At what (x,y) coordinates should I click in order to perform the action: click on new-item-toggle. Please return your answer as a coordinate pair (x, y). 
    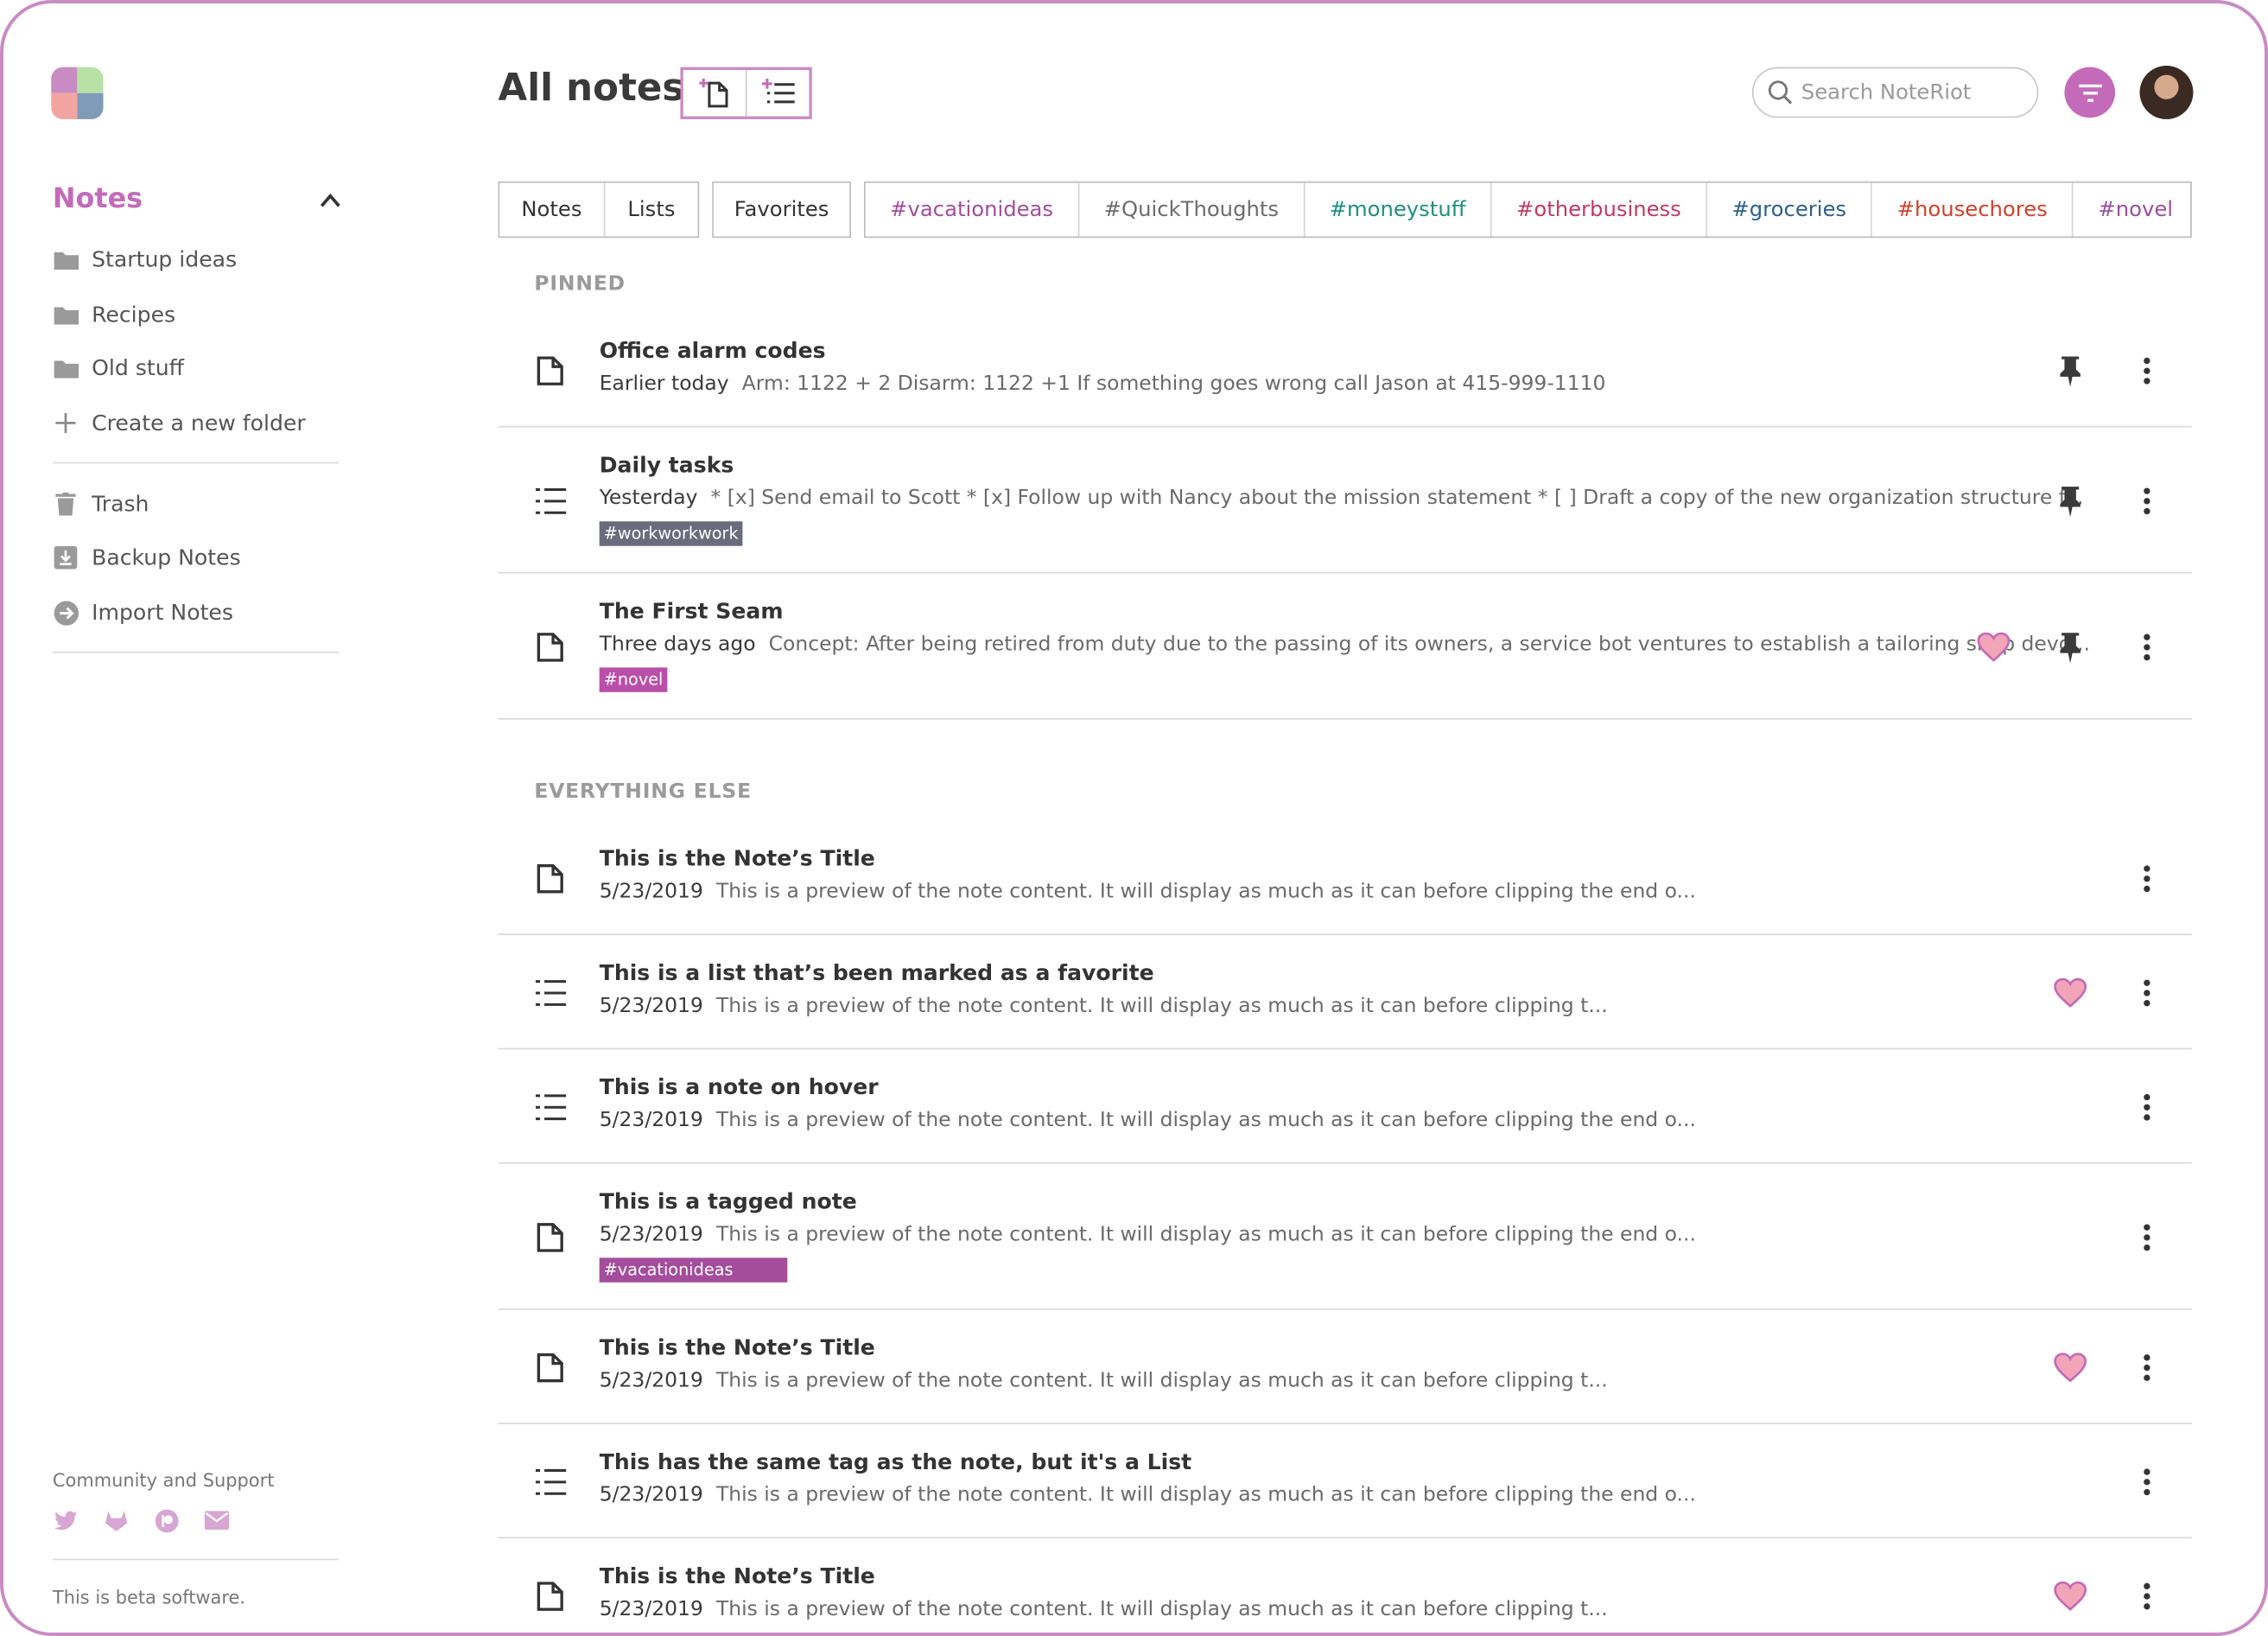
    Looking at the image, I should click on (746, 93).